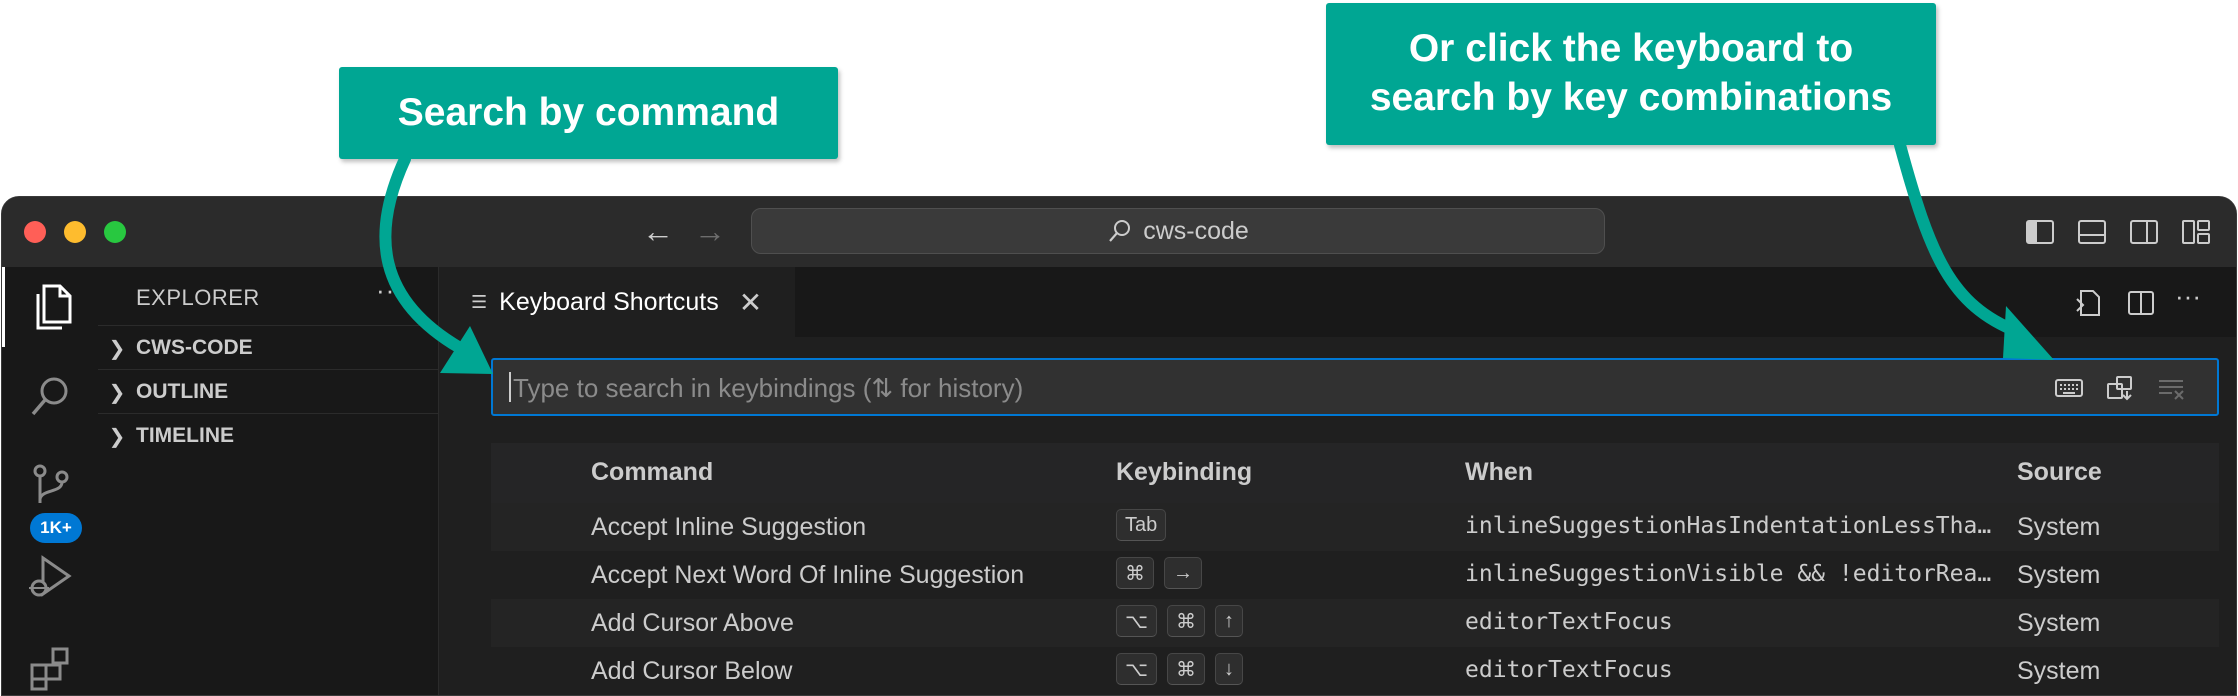  What do you see at coordinates (50, 661) in the screenshot?
I see `extensions-icon` at bounding box center [50, 661].